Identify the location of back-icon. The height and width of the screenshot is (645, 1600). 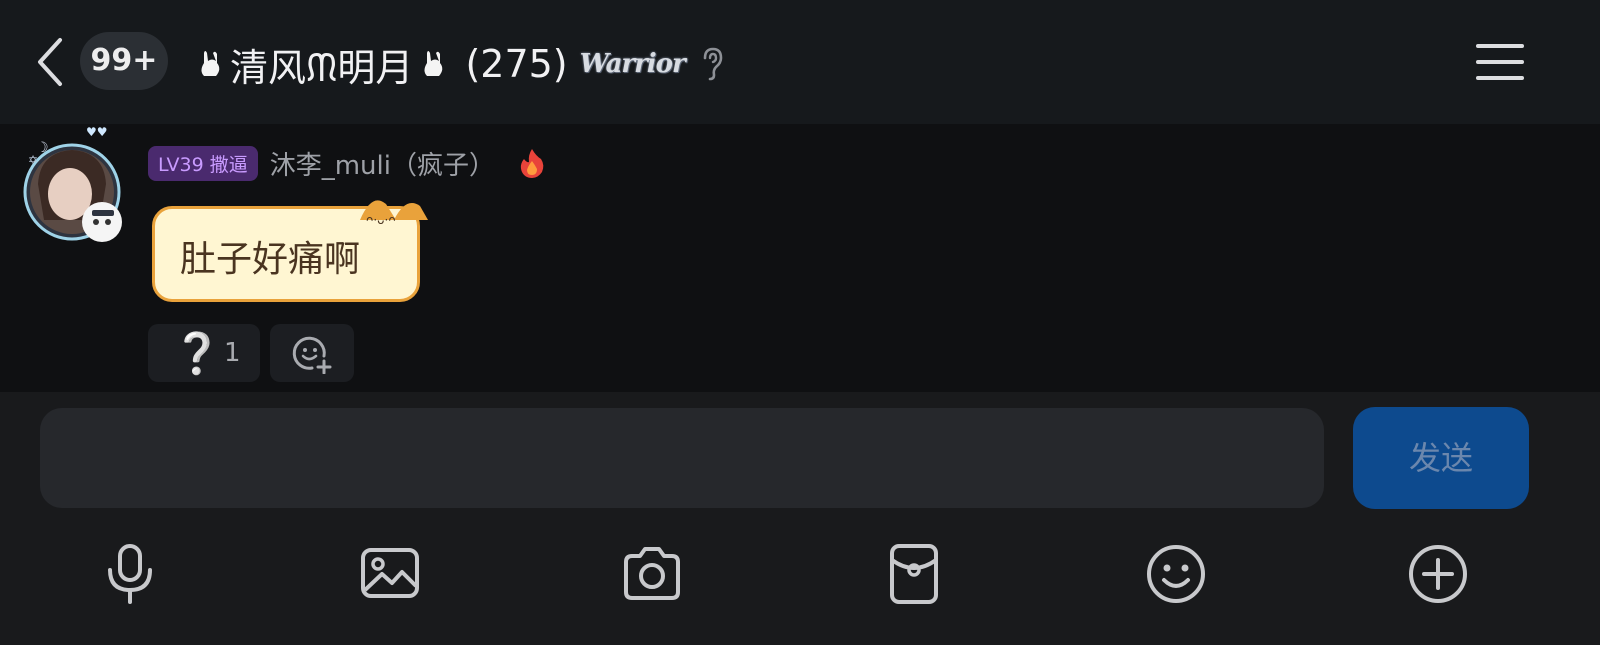
(50, 62).